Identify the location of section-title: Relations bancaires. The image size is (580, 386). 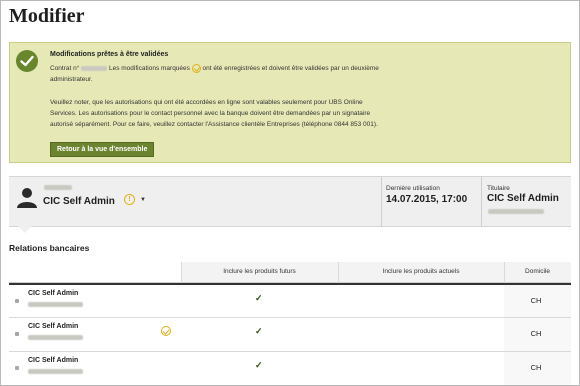
(49, 248).